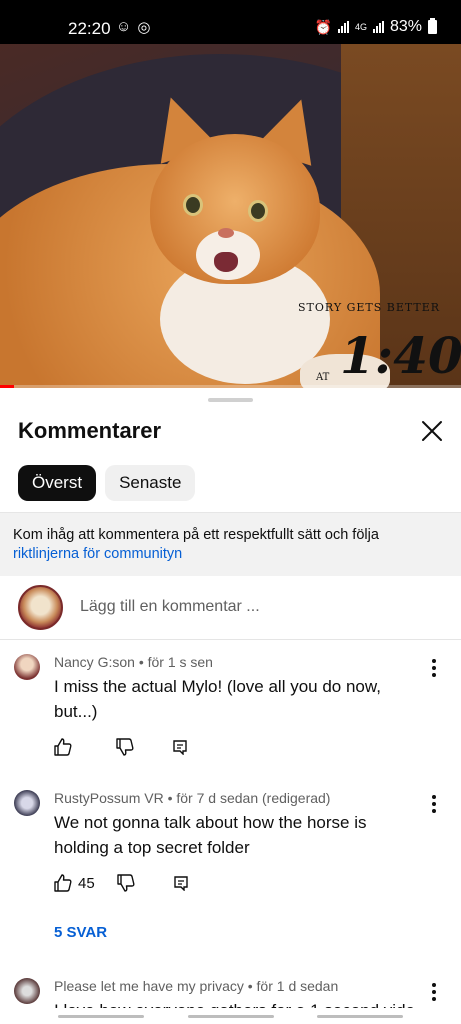  Describe the element at coordinates (400, 355) in the screenshot. I see `video-overlay-time: 1:40` at that location.